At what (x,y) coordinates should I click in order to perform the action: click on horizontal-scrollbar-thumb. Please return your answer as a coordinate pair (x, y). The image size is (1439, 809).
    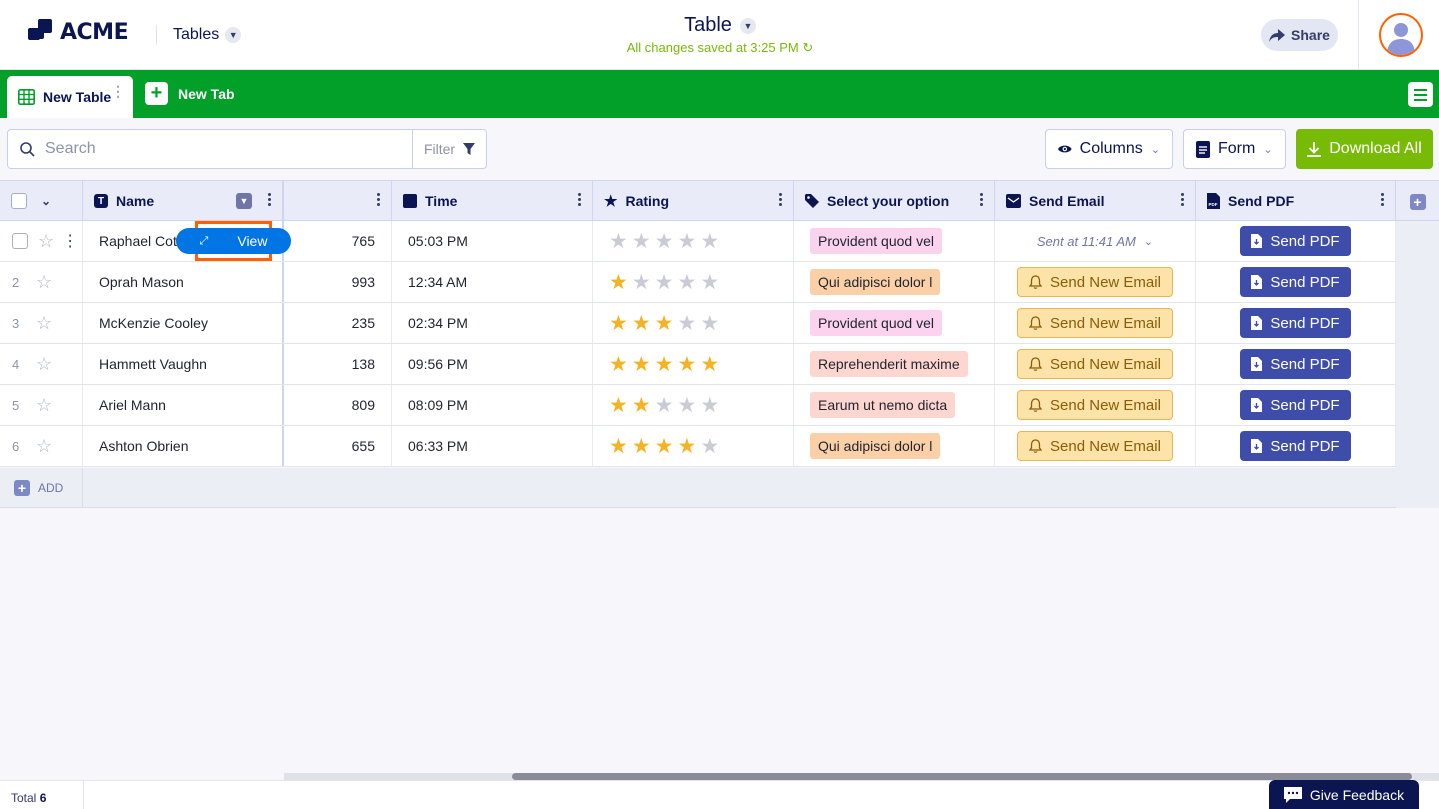
    Looking at the image, I should click on (962, 776).